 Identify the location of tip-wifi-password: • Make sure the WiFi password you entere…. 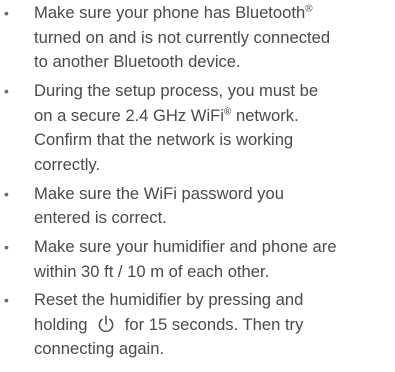
(197, 206).